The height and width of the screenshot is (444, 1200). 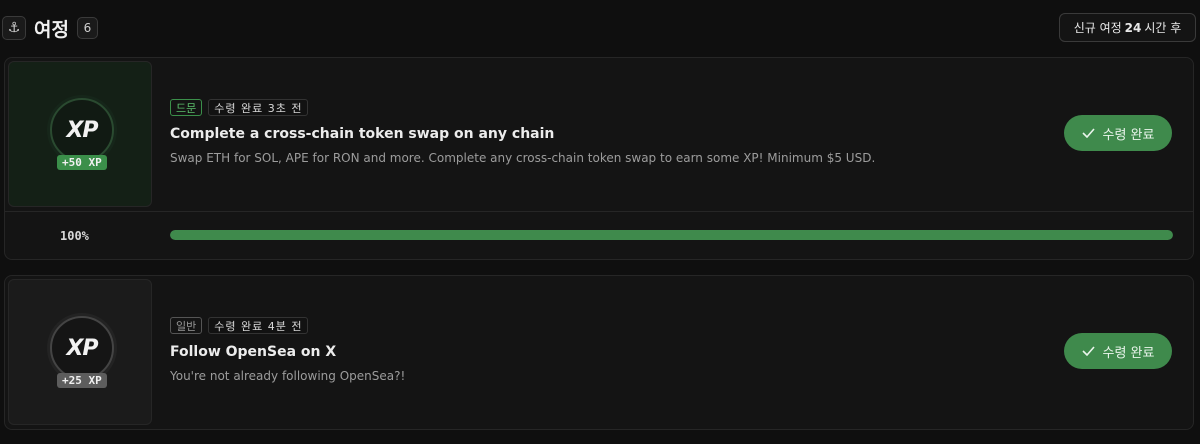 What do you see at coordinates (87, 28) in the screenshot?
I see `quest-count-badge: 6` at bounding box center [87, 28].